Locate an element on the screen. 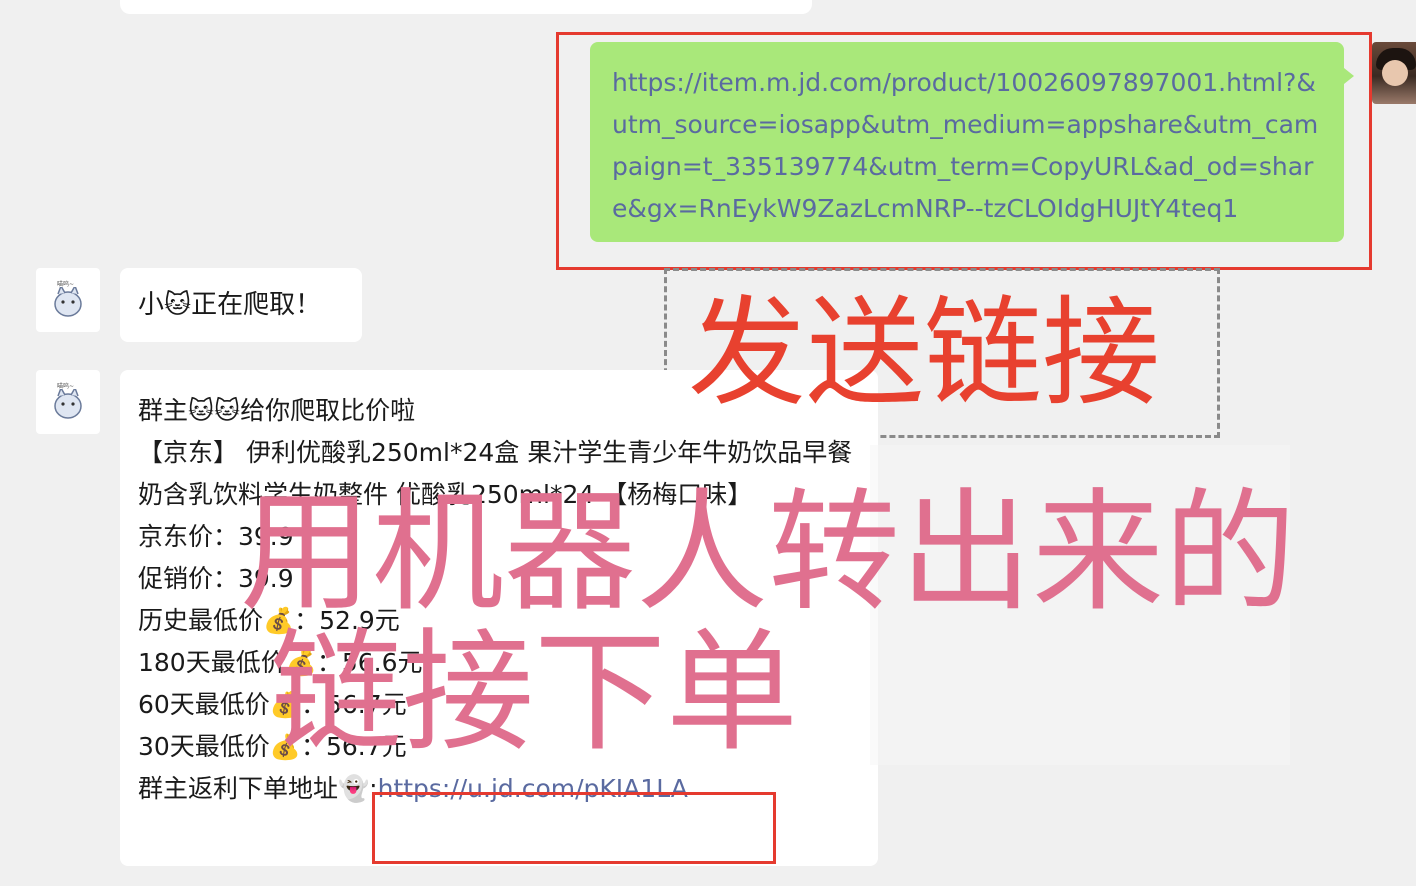 The image size is (1416, 886). rebate-link-highlight-box is located at coordinates (574, 828).